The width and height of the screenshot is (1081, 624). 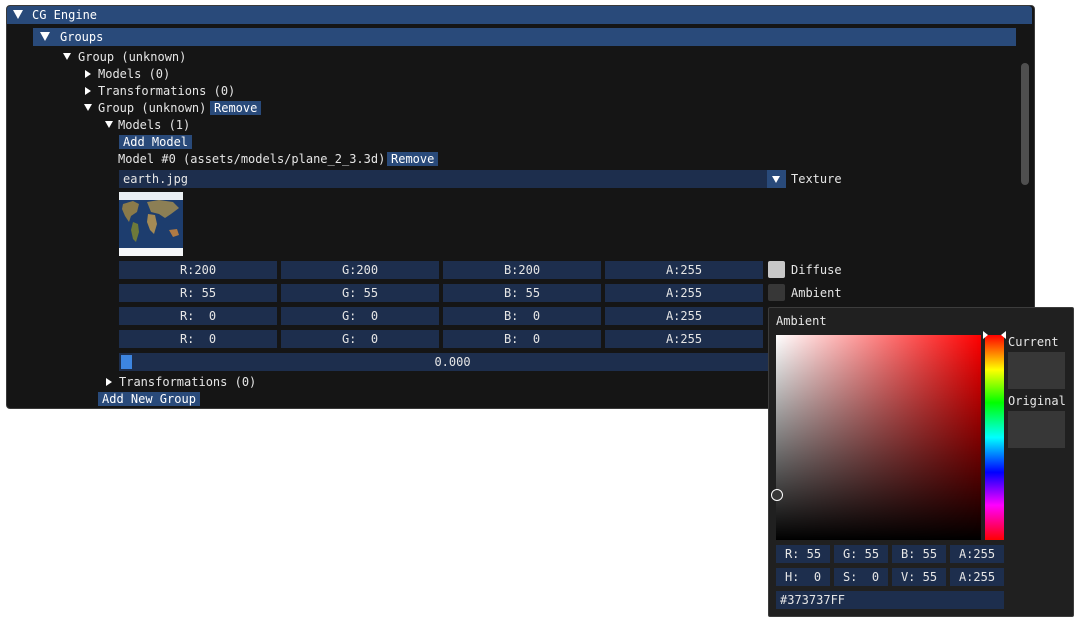 I want to click on groups-header, so click(x=524, y=37).